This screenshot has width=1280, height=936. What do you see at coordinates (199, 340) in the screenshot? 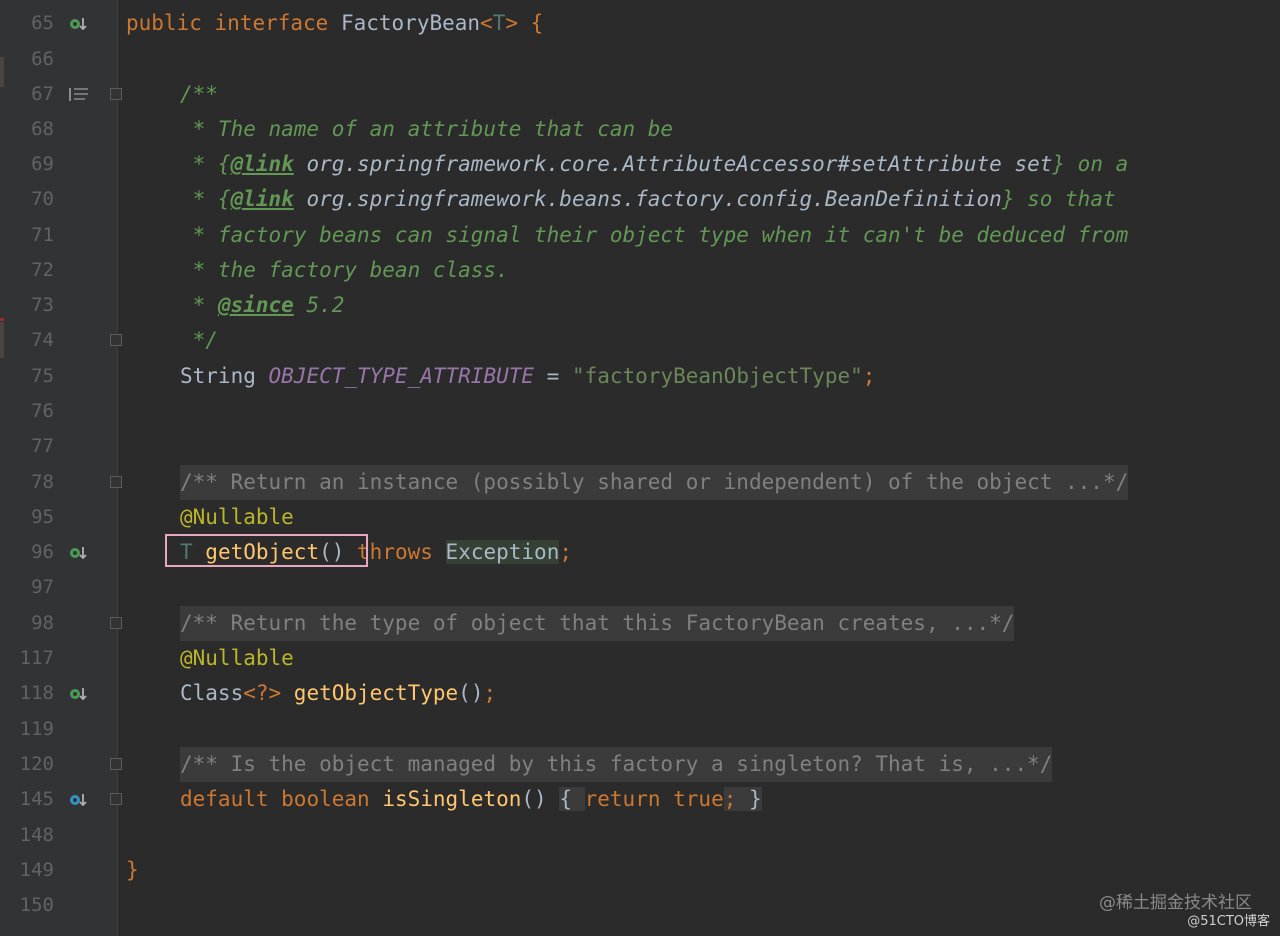
I see `code-text: */` at bounding box center [199, 340].